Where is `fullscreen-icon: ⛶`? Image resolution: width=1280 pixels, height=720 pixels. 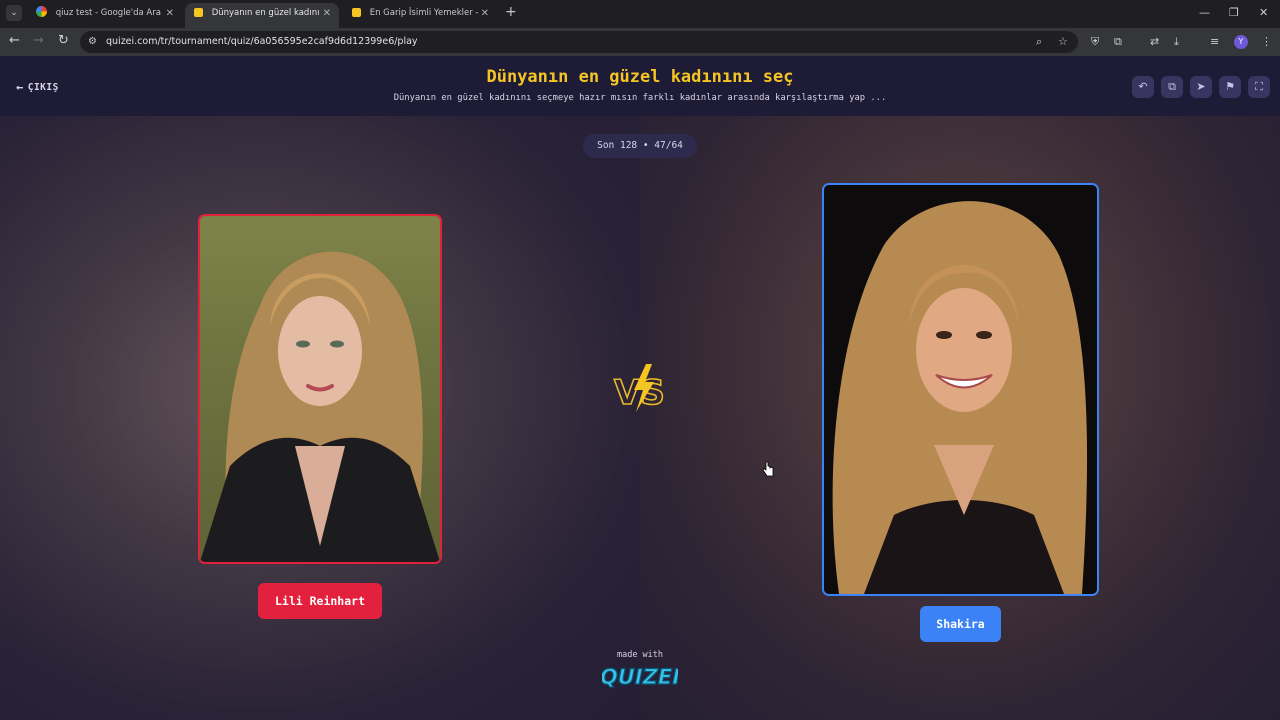 fullscreen-icon: ⛶ is located at coordinates (1259, 86).